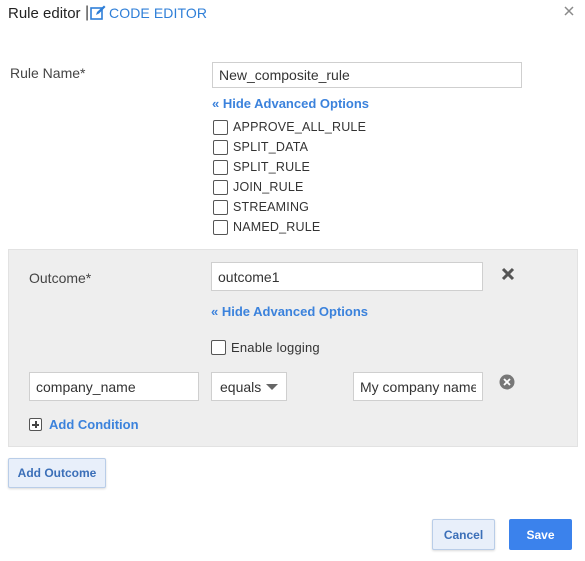 Image resolution: width=585 pixels, height=561 pixels. I want to click on code-editor-label: CODE EDITOR, so click(158, 13).